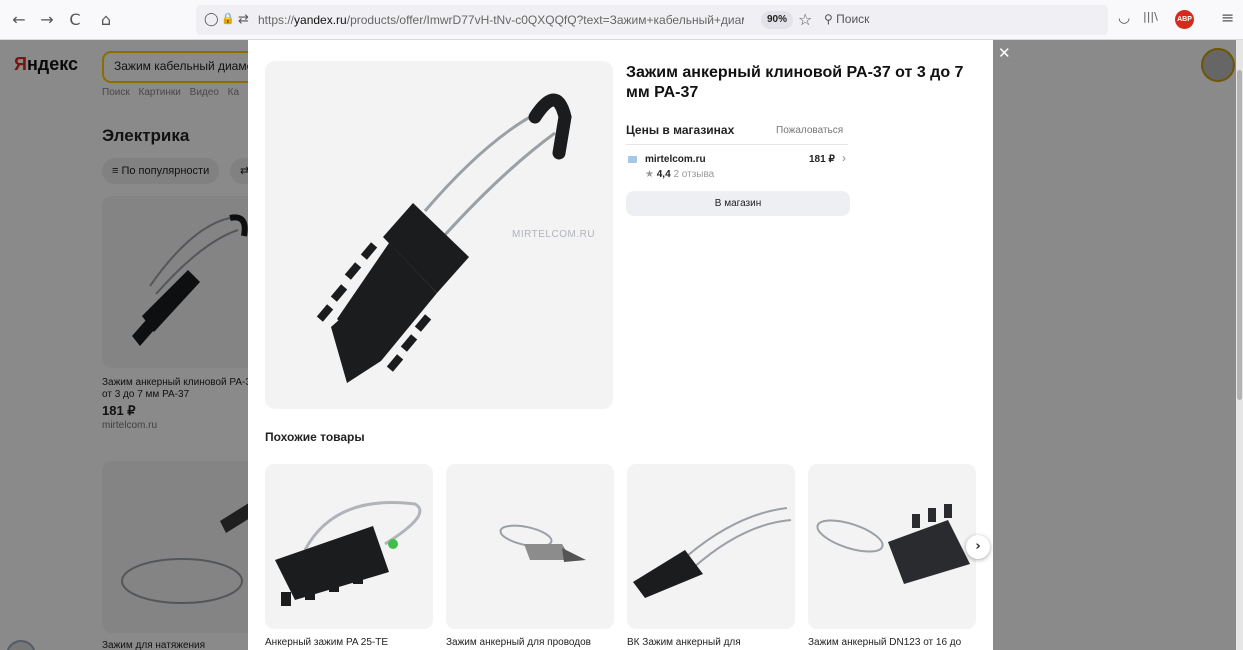  What do you see at coordinates (1227, 17) in the screenshot?
I see `menu-icon: ≡` at bounding box center [1227, 17].